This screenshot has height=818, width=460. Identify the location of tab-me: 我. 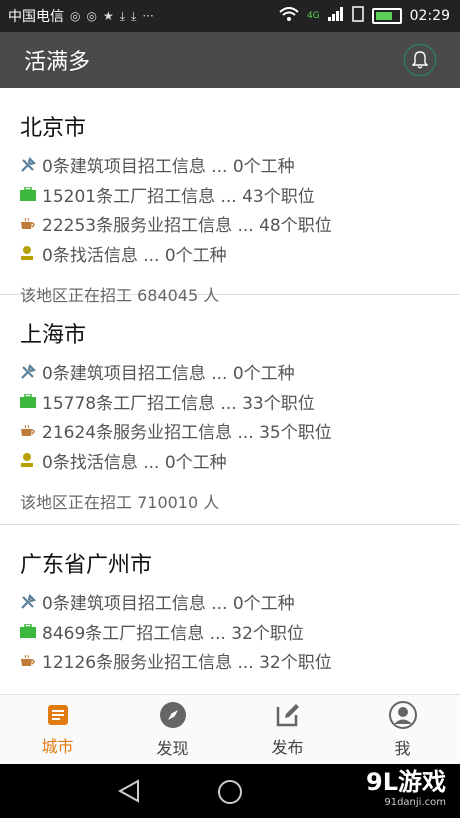
(402, 730).